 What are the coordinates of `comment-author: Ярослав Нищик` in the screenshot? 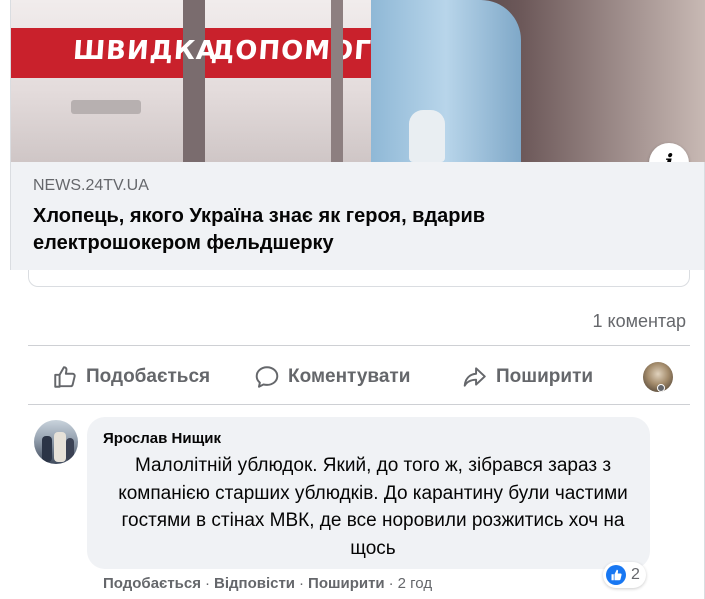 It's located at (162, 438).